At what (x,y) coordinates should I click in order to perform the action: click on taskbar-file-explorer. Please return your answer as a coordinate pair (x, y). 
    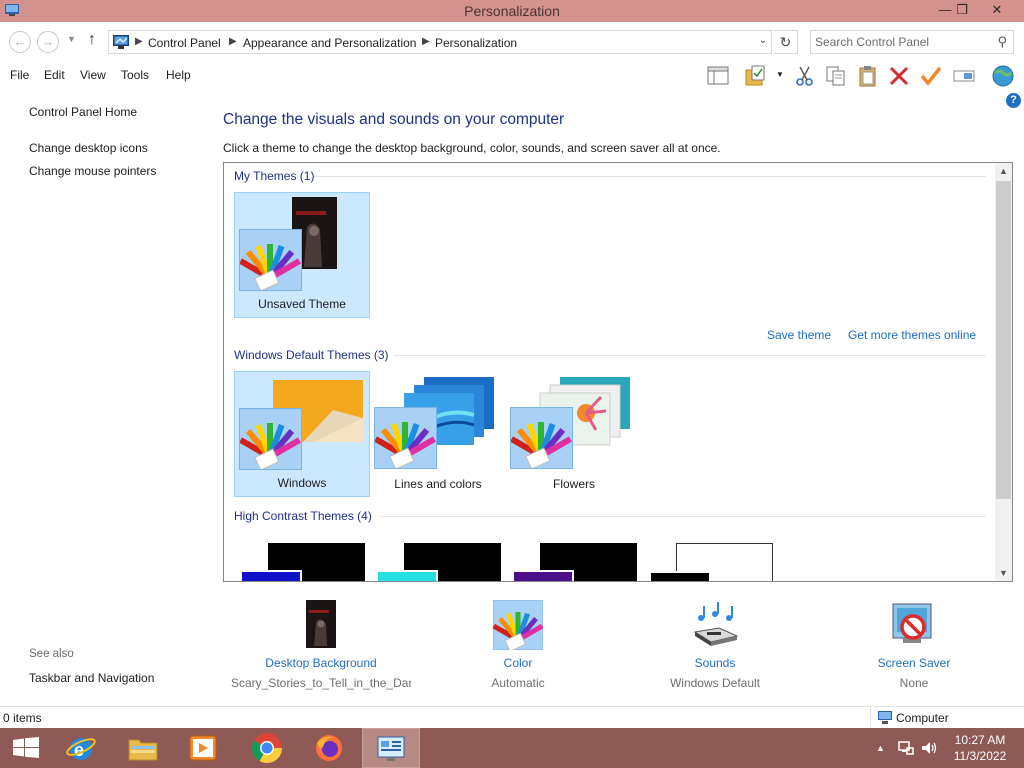
    Looking at the image, I should click on (143, 748).